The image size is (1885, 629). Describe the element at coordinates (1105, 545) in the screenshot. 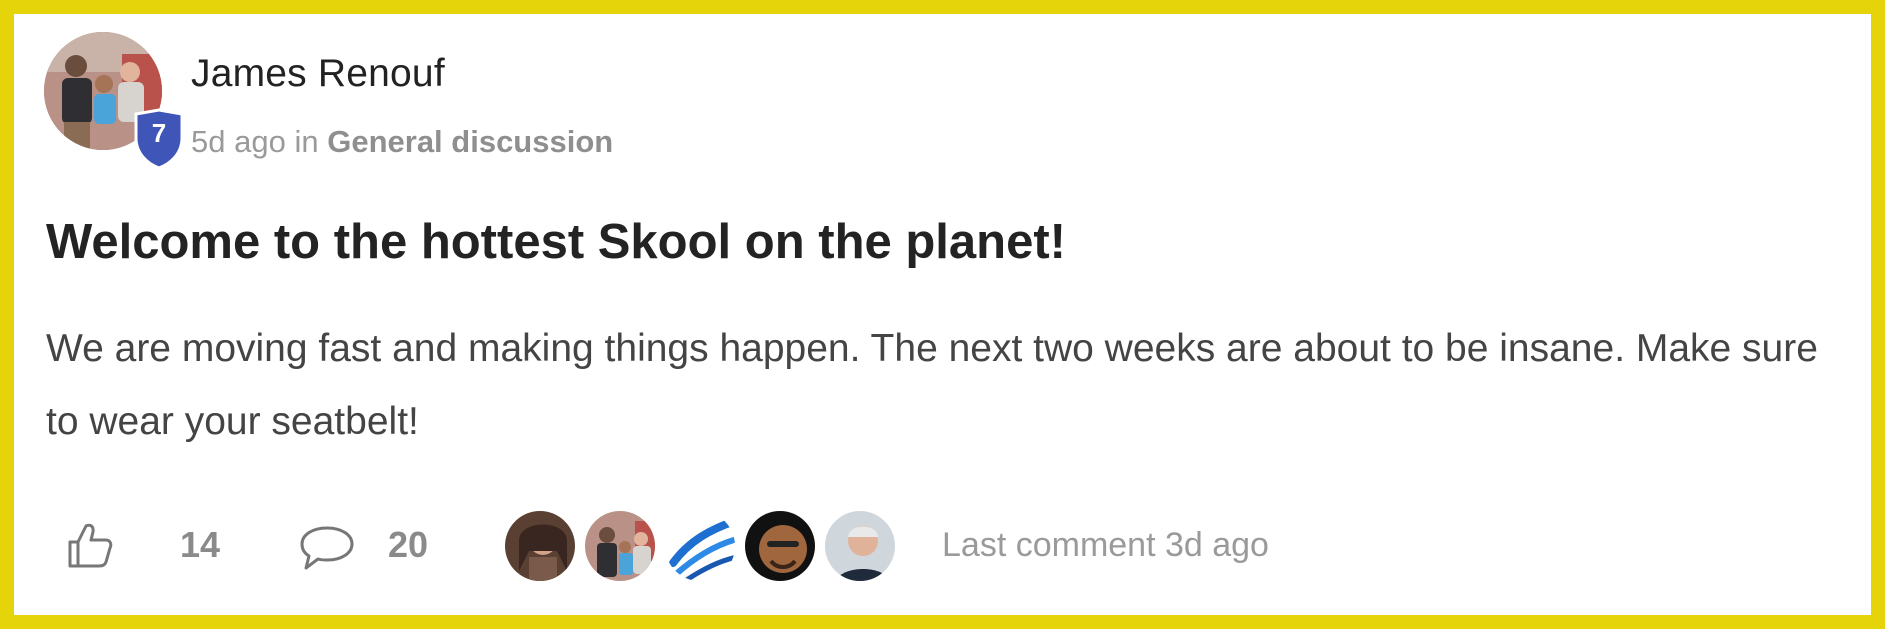

I see `last-comment-text: Last comment 3d ago` at that location.